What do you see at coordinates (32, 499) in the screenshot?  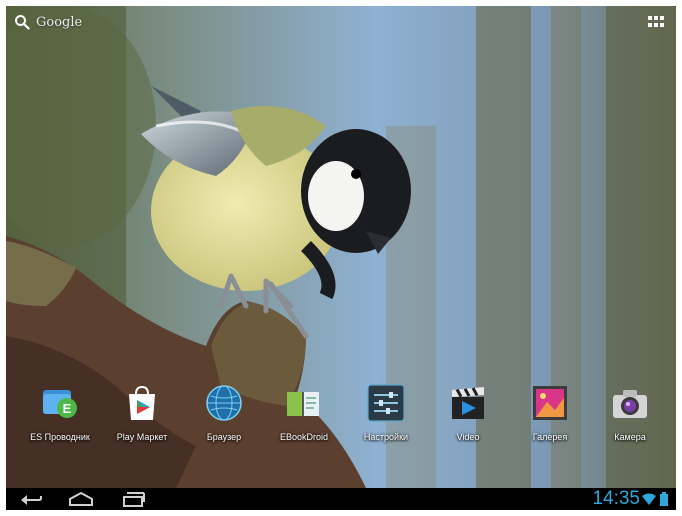 I see `back-icon` at bounding box center [32, 499].